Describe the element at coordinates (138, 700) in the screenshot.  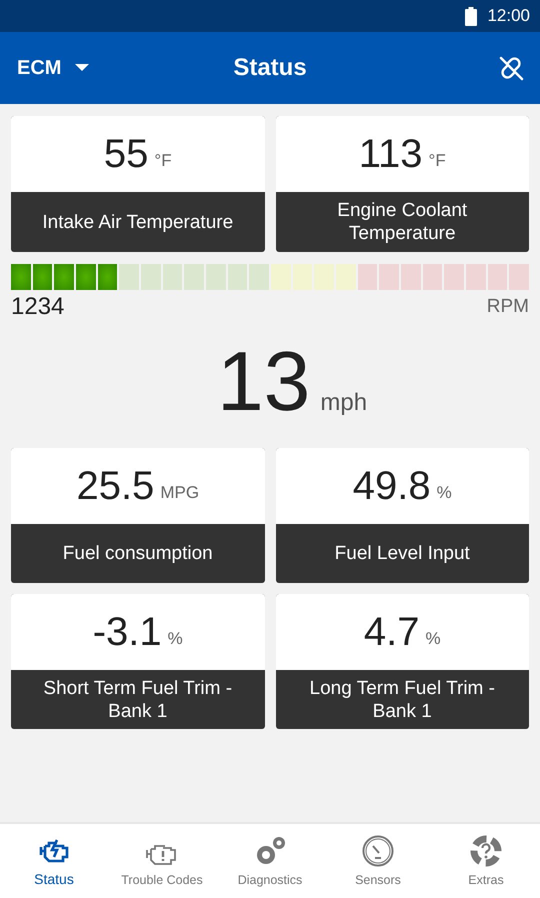
I see `sensor-label: Short Term Fuel Trim - Bank 1` at that location.